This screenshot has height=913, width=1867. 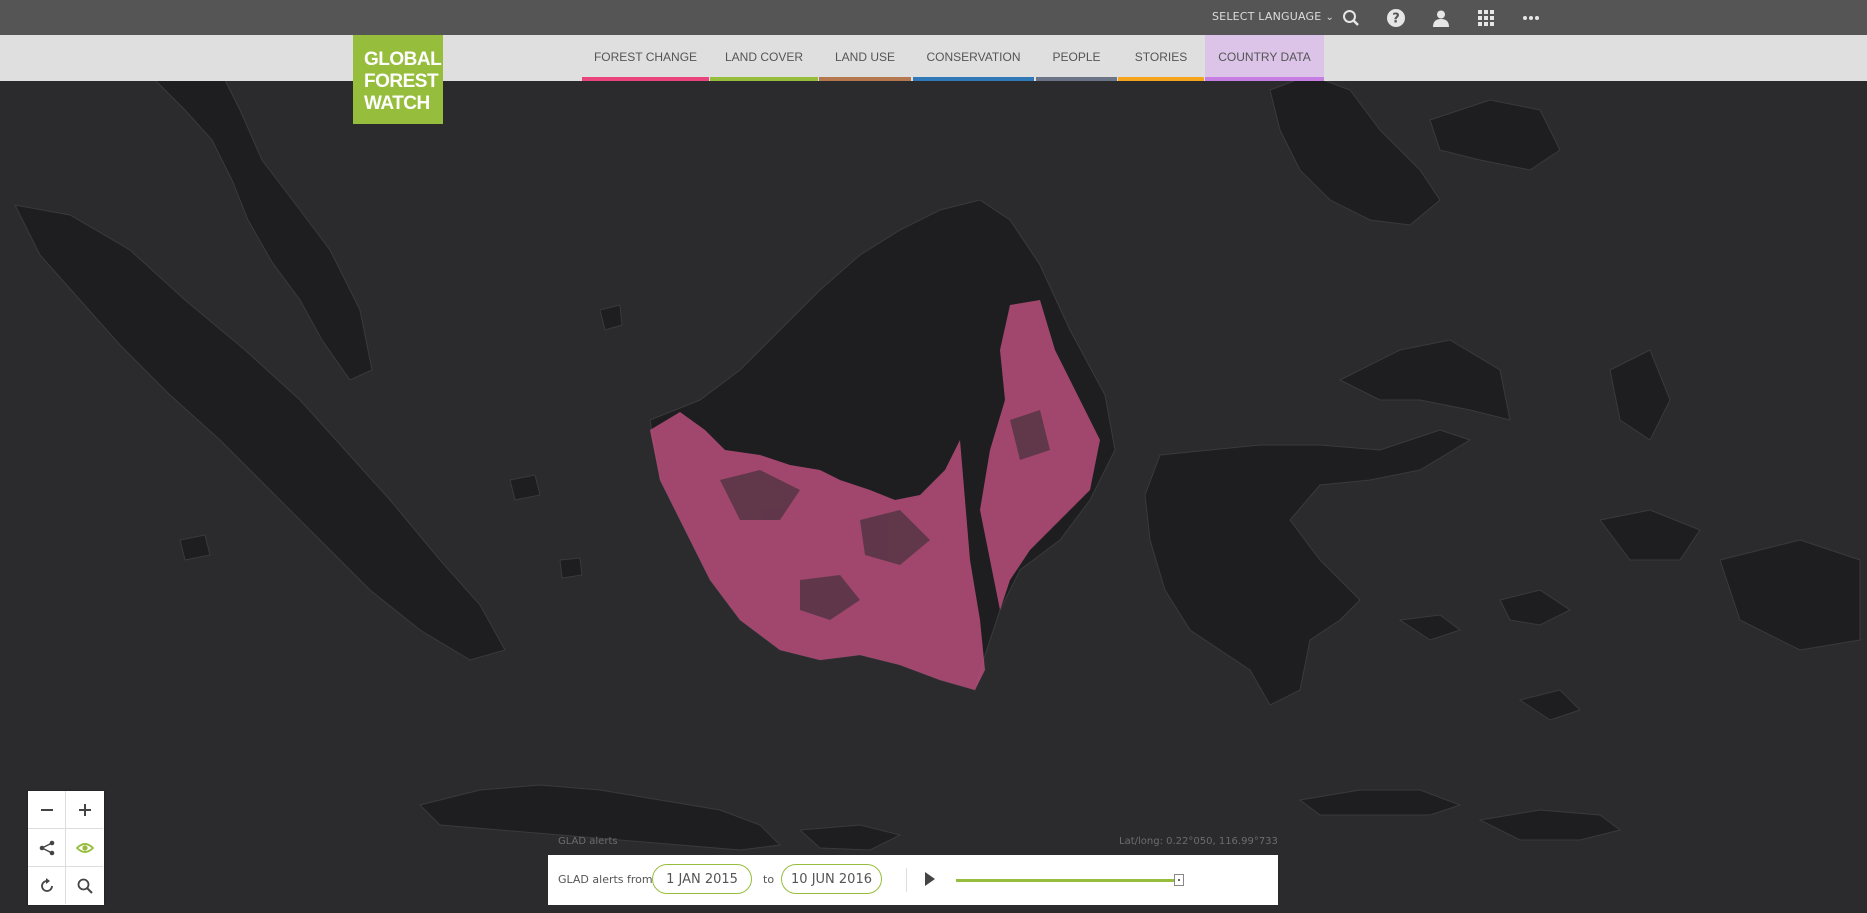 What do you see at coordinates (1267, 16) in the screenshot?
I see `select-language-label: SELECT LANGUAGE` at bounding box center [1267, 16].